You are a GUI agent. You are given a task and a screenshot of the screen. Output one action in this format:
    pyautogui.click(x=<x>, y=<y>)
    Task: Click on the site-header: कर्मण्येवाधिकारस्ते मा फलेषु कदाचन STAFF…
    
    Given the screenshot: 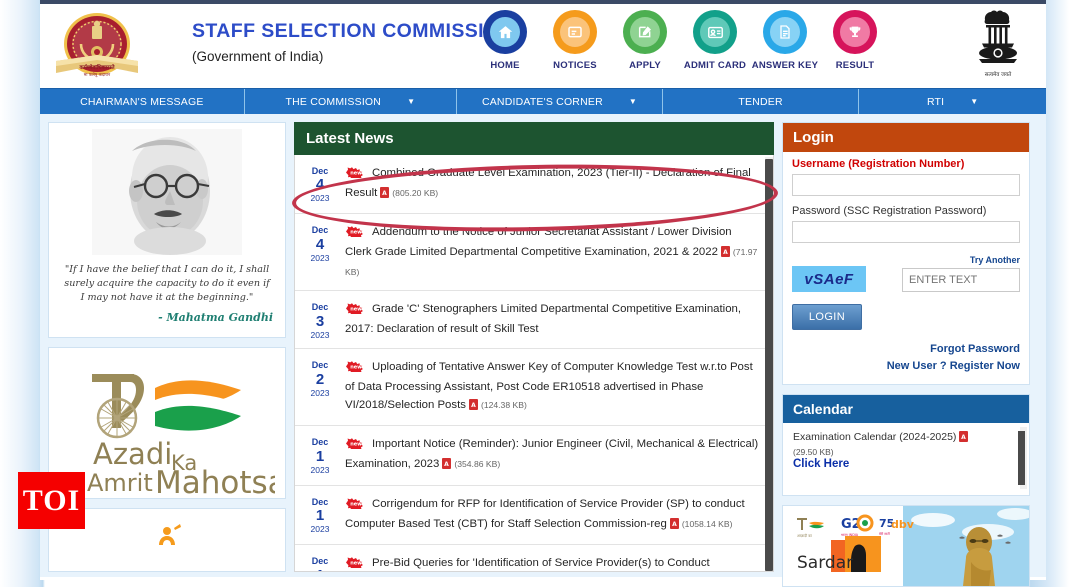 What is the action you would take?
    pyautogui.click(x=543, y=46)
    